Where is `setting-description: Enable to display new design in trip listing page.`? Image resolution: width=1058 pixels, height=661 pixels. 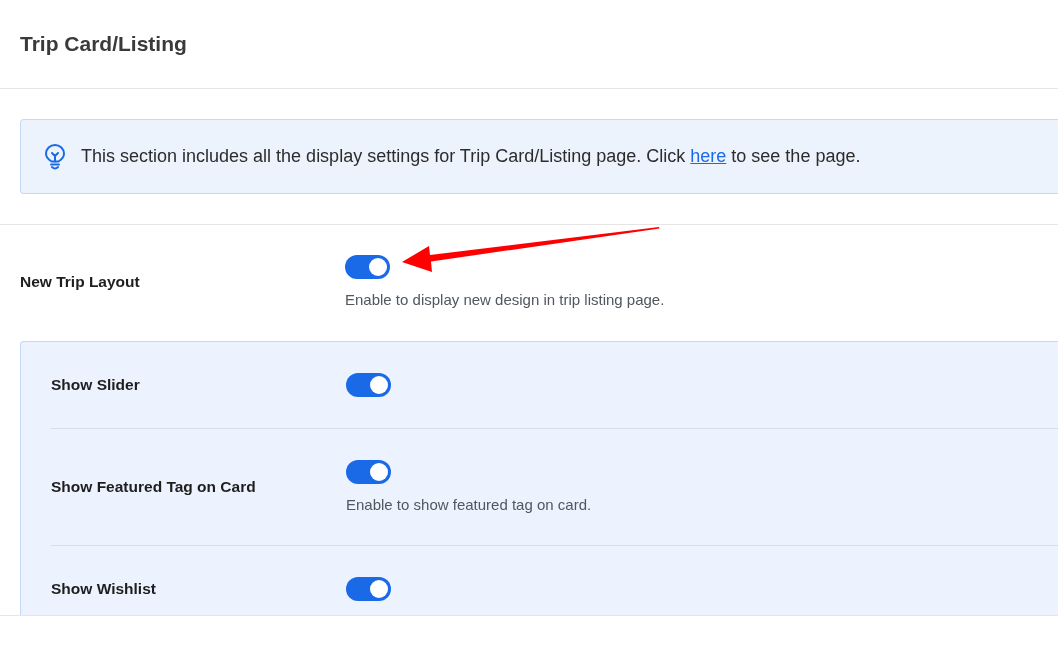
setting-description: Enable to display new design in trip listing page. is located at coordinates (505, 300).